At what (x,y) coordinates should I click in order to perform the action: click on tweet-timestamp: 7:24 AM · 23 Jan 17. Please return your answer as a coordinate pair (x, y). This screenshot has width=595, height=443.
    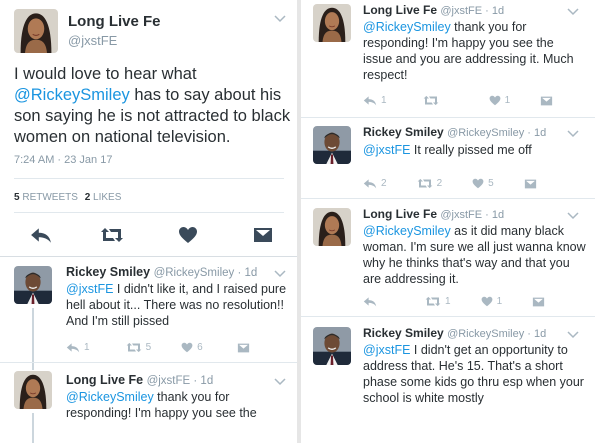
    Looking at the image, I should click on (63, 160).